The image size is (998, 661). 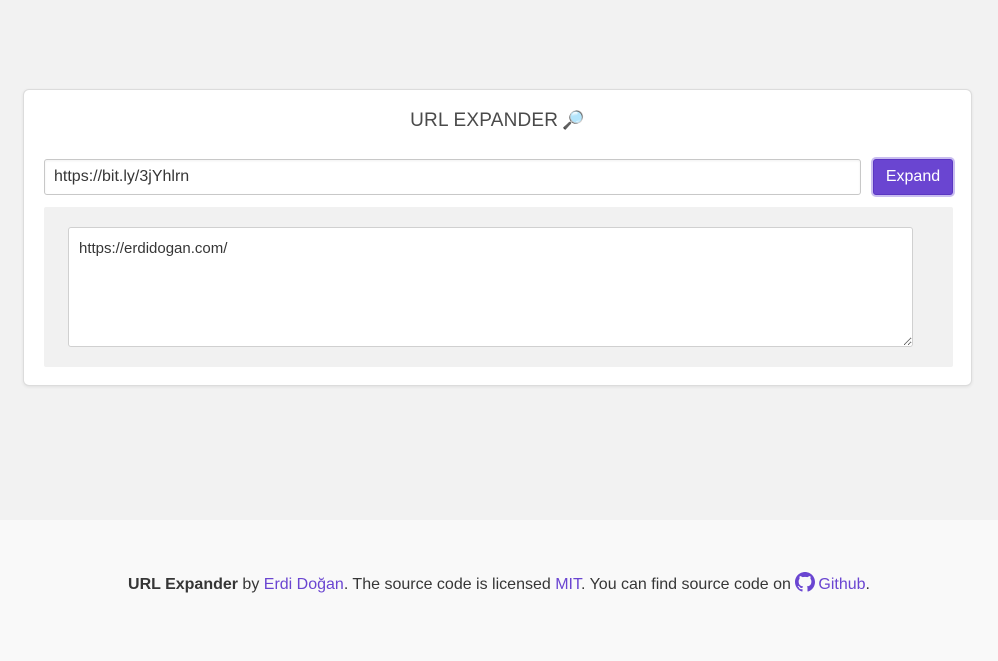 What do you see at coordinates (913, 177) in the screenshot?
I see `expand-button: Expand` at bounding box center [913, 177].